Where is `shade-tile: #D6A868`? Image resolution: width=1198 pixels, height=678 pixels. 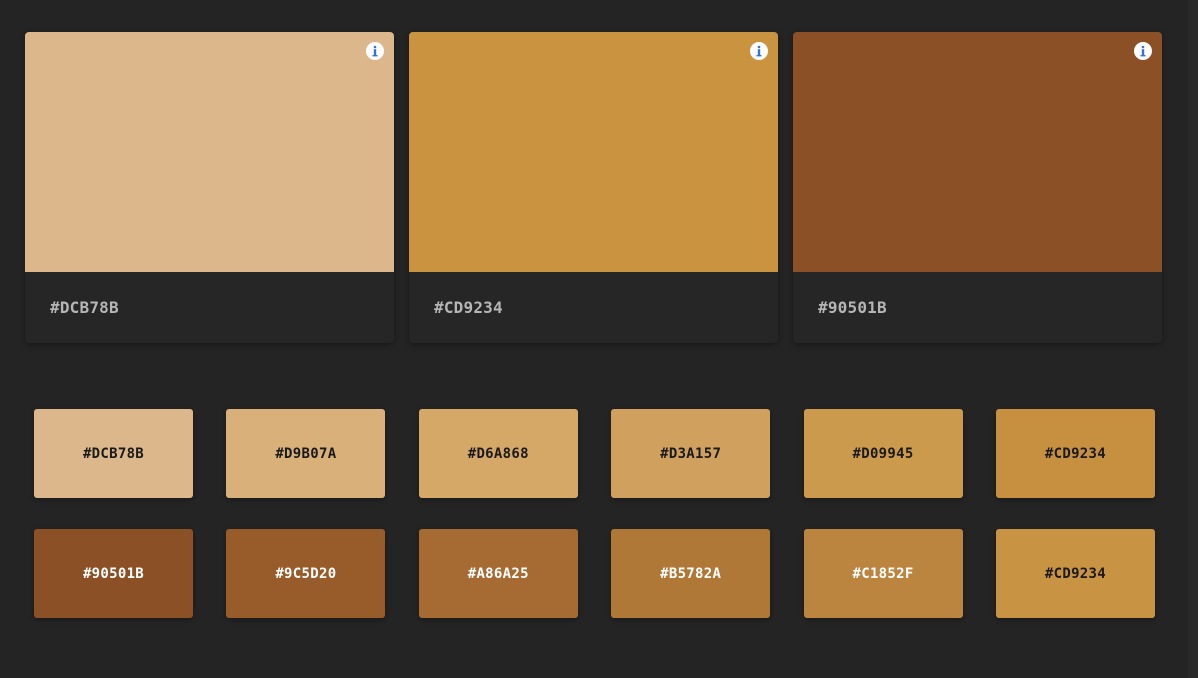 shade-tile: #D6A868 is located at coordinates (498, 453).